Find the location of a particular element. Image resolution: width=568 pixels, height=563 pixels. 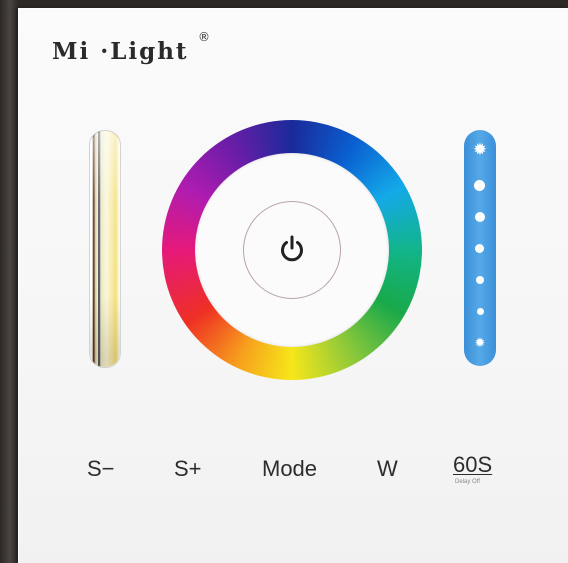

mode-button: Mode is located at coordinates (289, 469).